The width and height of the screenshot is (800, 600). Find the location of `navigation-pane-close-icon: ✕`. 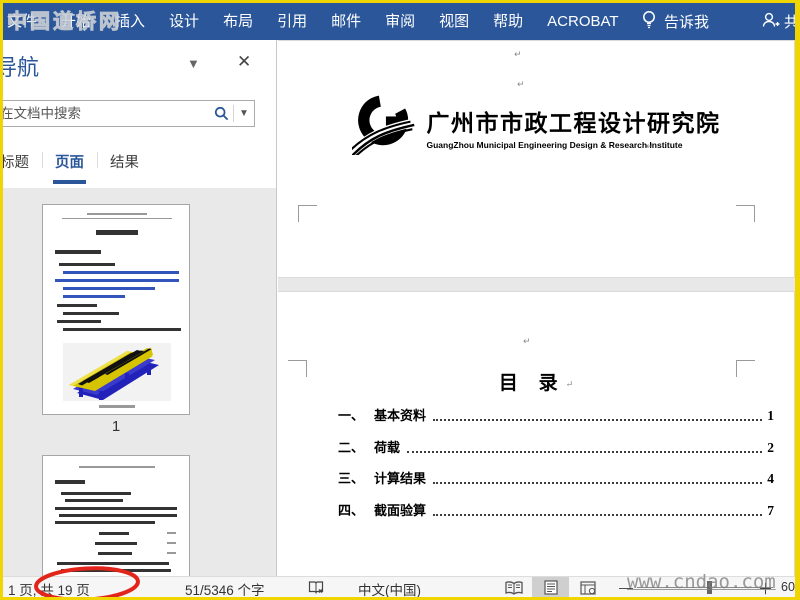

navigation-pane-close-icon: ✕ is located at coordinates (244, 62).